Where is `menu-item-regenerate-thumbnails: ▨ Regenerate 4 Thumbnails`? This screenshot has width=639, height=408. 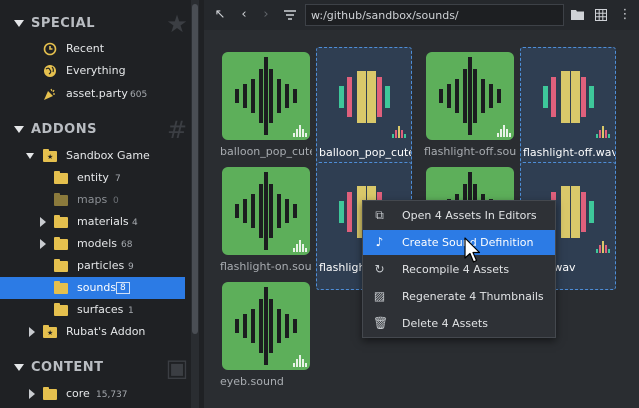 menu-item-regenerate-thumbnails: ▨ Regenerate 4 Thumbnails is located at coordinates (459, 296).